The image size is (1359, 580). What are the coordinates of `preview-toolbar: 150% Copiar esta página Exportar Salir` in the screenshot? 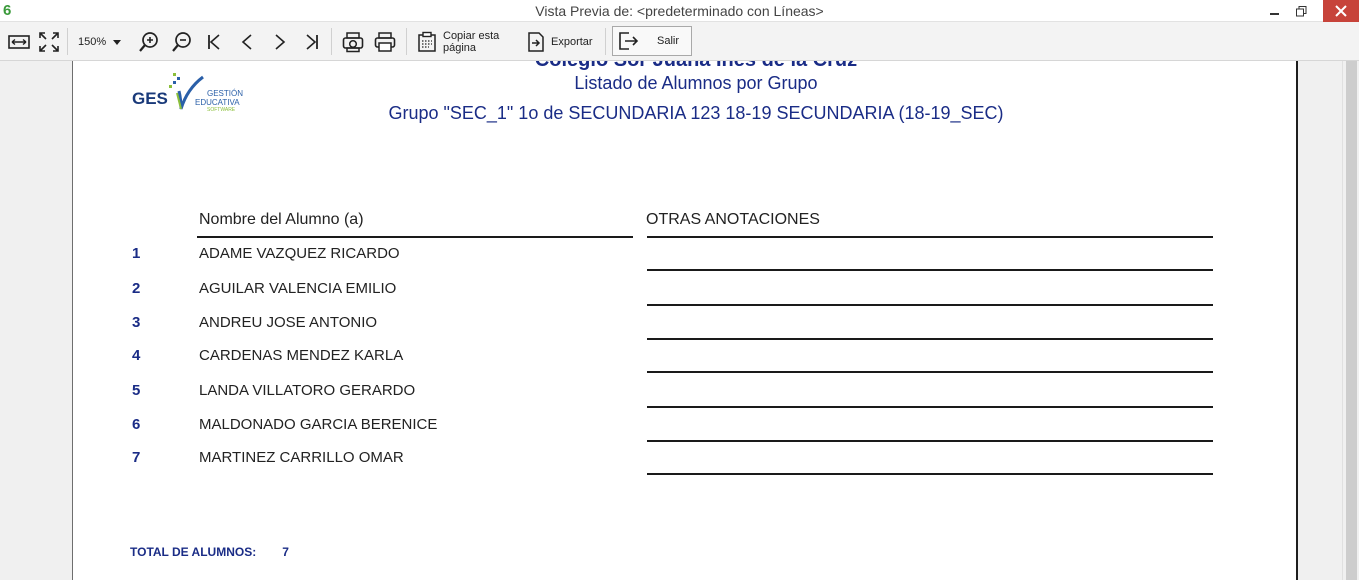 It's located at (679, 41).